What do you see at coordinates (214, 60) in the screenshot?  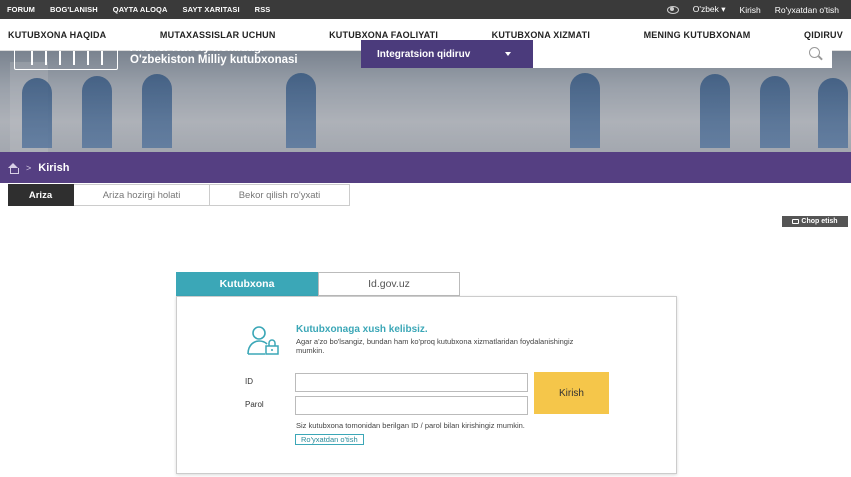 I see `library-name-line2: O'zbekiston Milliy kutubxonasi` at bounding box center [214, 60].